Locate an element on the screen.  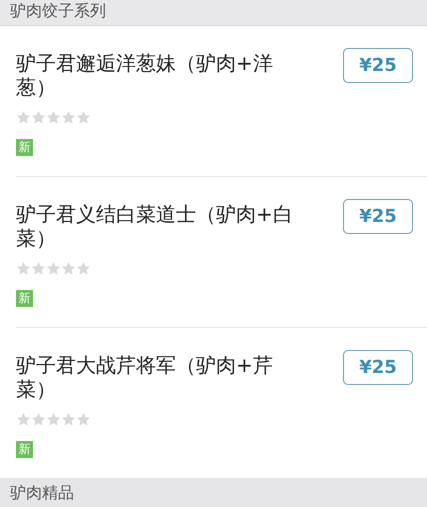
dish-name: 驴子君义结白菜道士（驴肉+白菜） is located at coordinates (155, 226).